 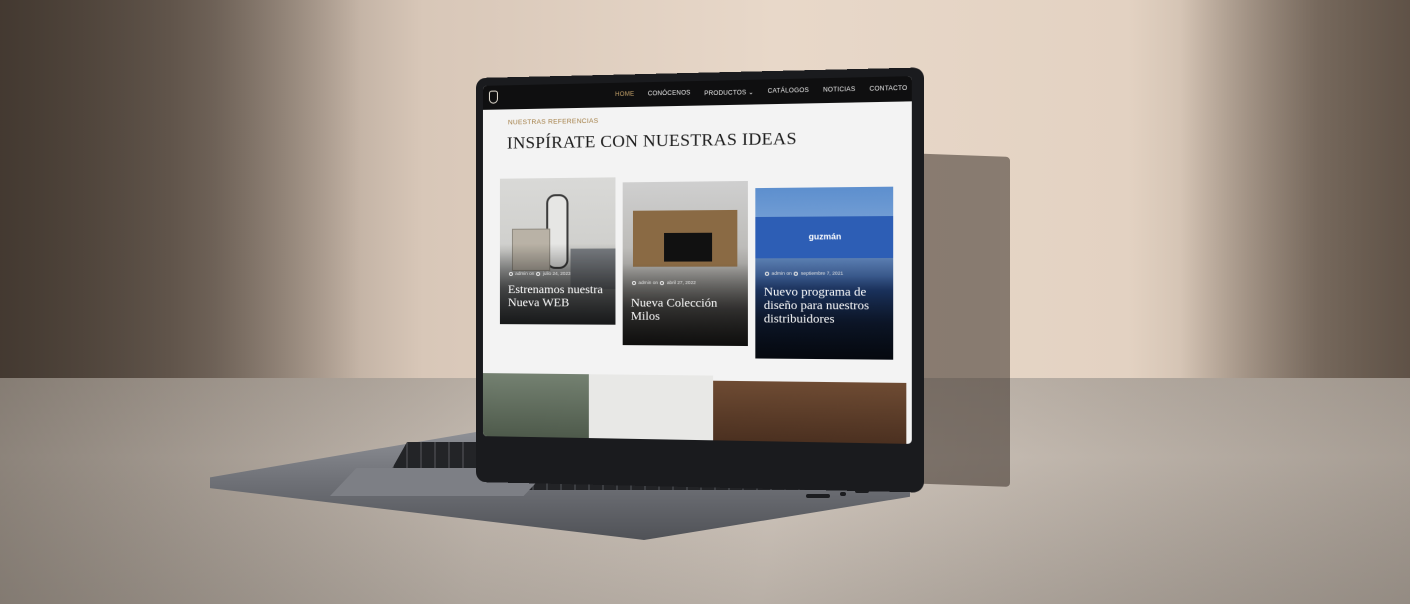 I want to click on nav-item-conocenos: CONÓCENOS, so click(x=669, y=93).